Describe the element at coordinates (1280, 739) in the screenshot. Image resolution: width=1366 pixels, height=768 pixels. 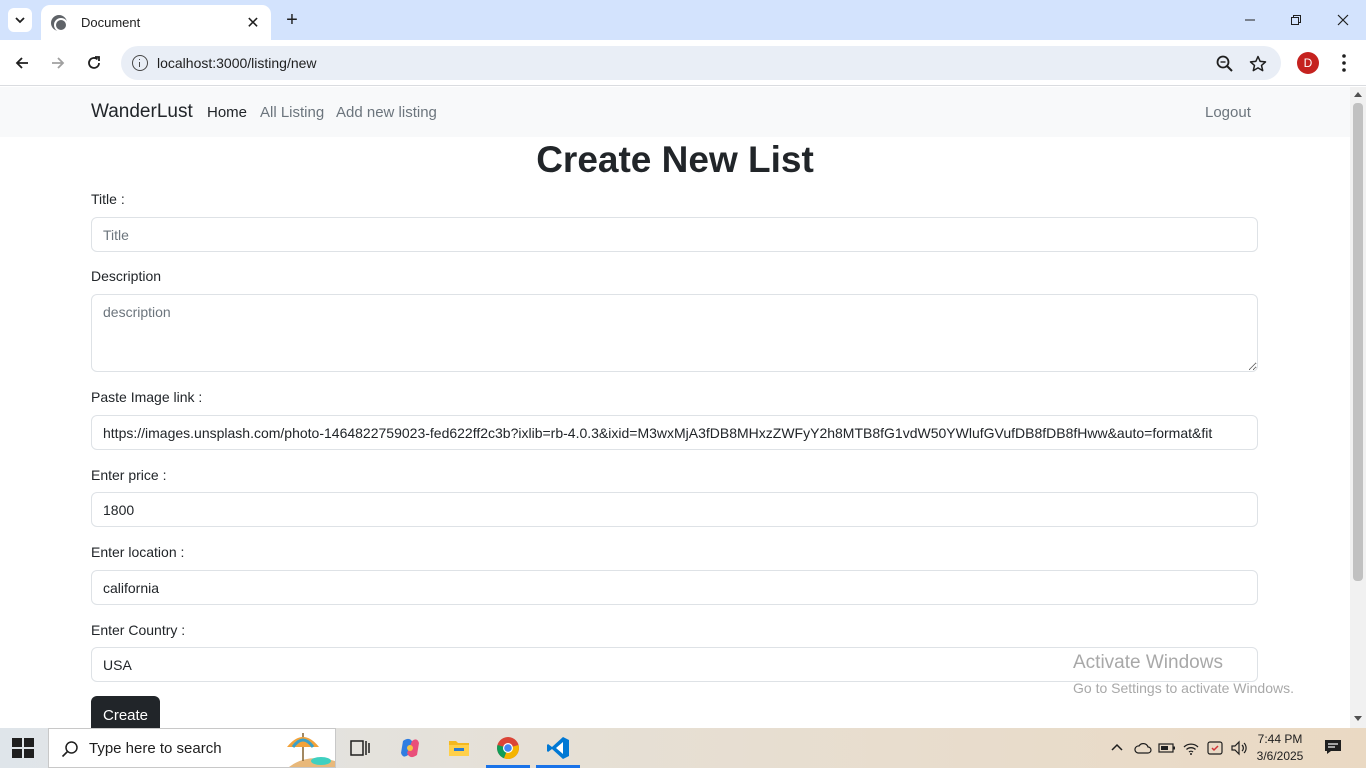
I see `clock-time: 7:44 PM` at that location.